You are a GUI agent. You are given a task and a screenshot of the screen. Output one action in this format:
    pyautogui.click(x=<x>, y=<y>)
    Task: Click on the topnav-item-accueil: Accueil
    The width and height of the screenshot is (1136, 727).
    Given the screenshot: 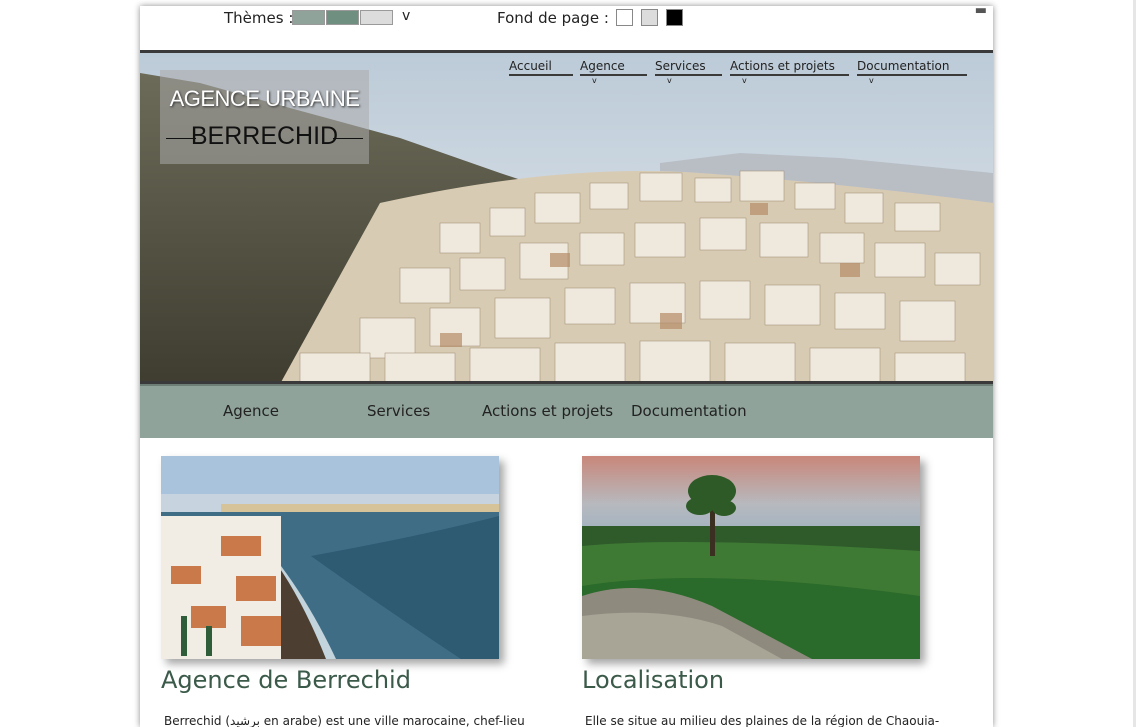 What is the action you would take?
    pyautogui.click(x=541, y=67)
    